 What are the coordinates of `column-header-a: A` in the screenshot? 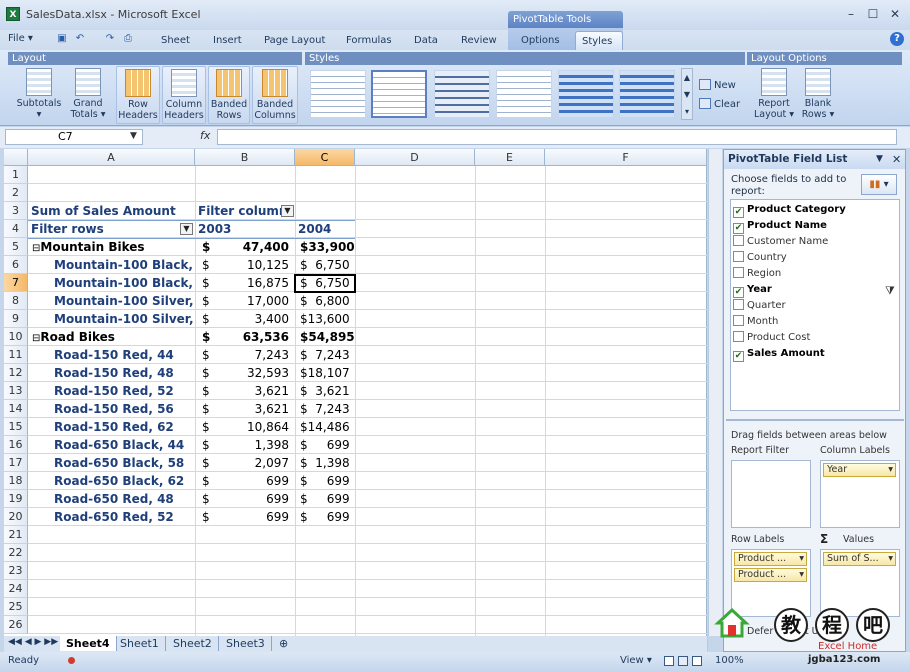 It's located at (111, 157).